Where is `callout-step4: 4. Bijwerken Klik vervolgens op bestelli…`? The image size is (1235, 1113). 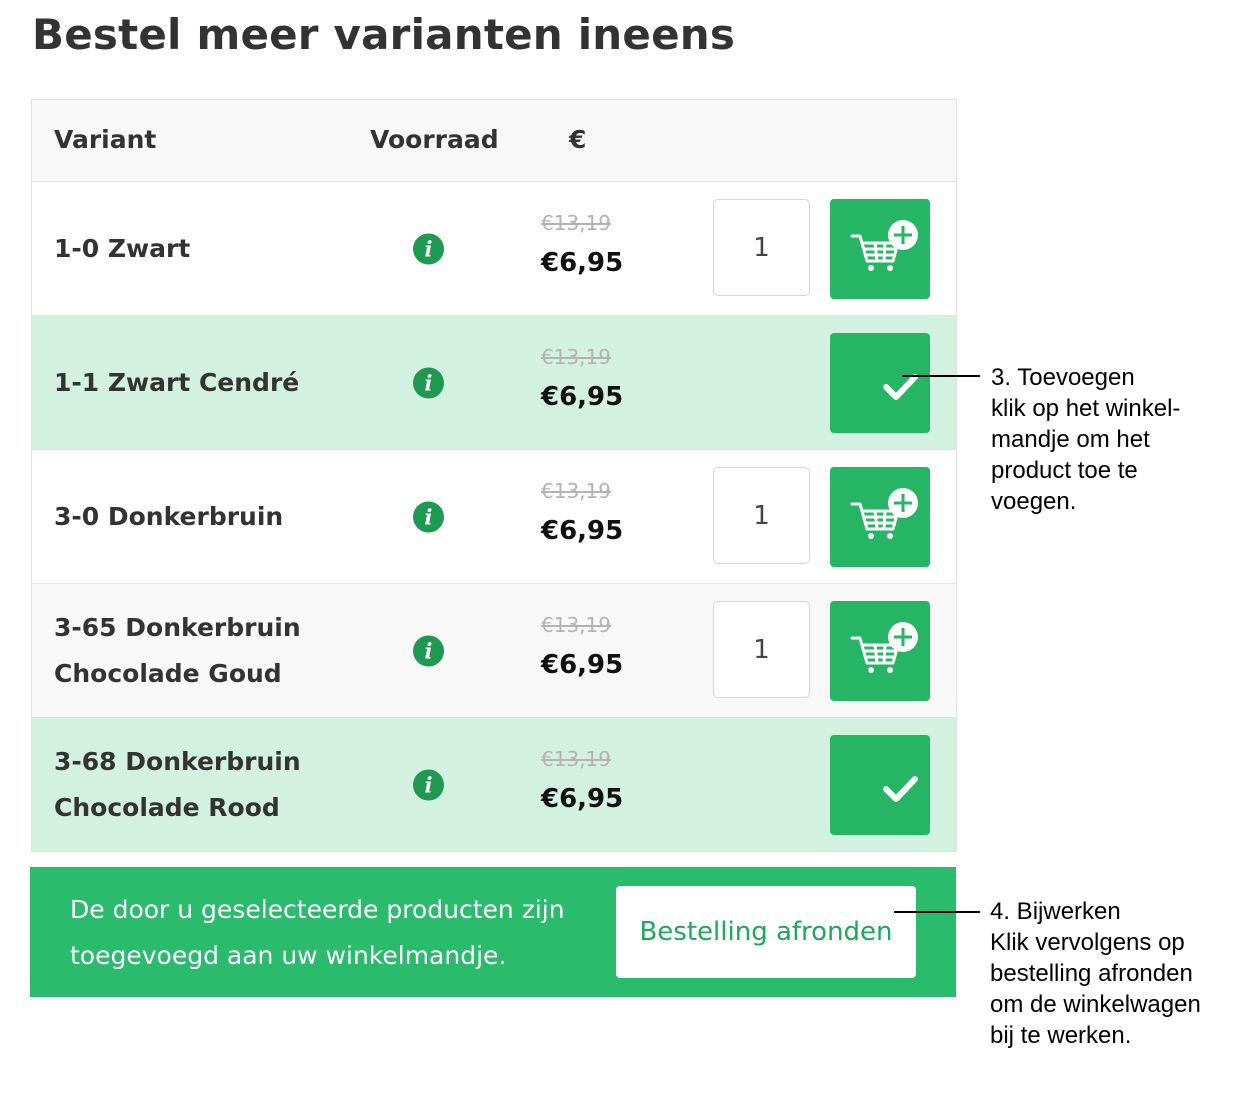
callout-step4: 4. Bijwerken Klik vervolgens op bestelli… is located at coordinates (1095, 973).